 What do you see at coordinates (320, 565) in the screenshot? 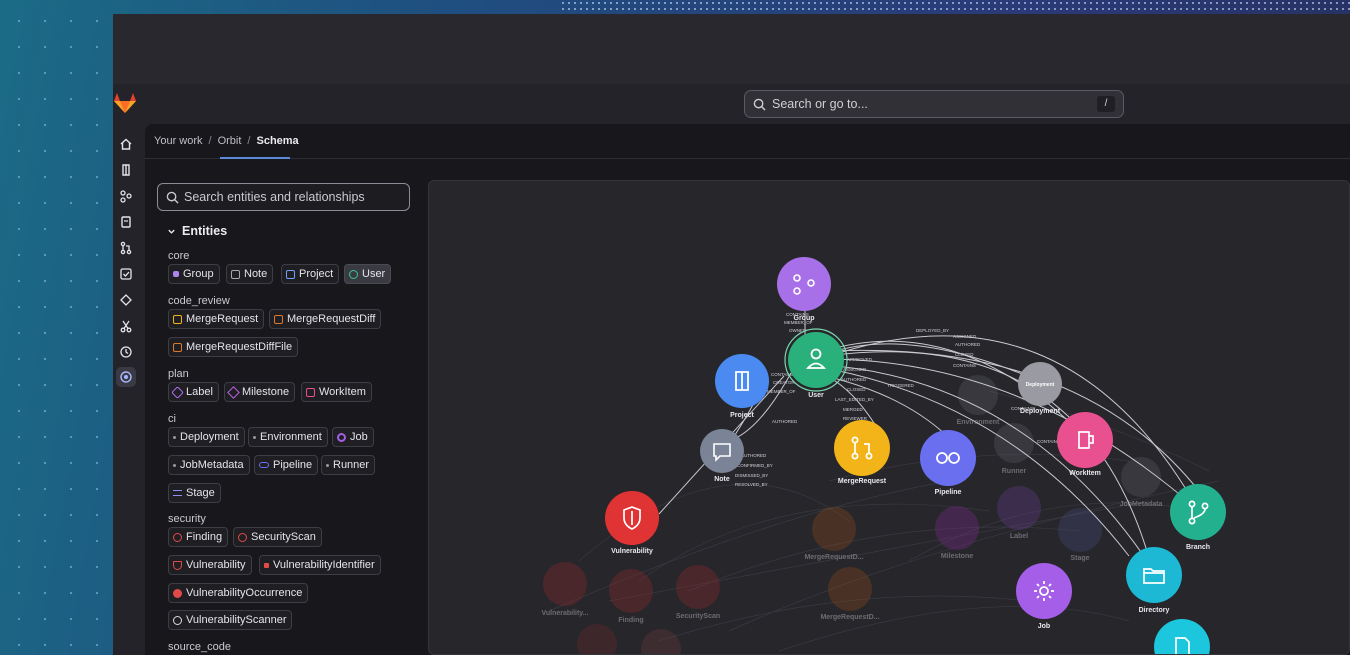
I see `entity-chip-vulnerabilityidentifier: VulnerabilityIdentifier` at bounding box center [320, 565].